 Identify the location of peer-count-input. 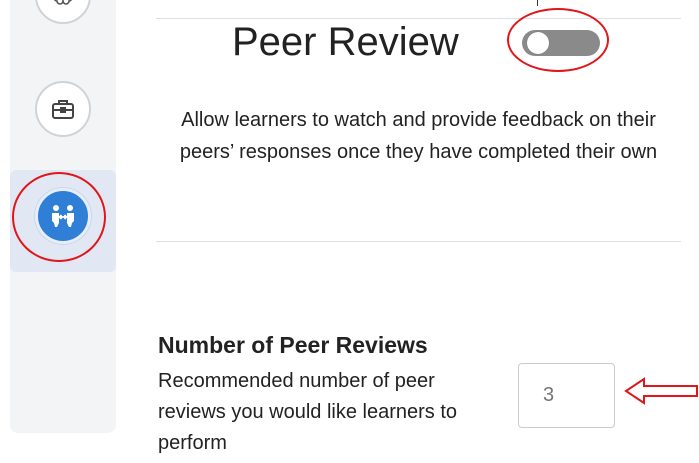
(566, 395).